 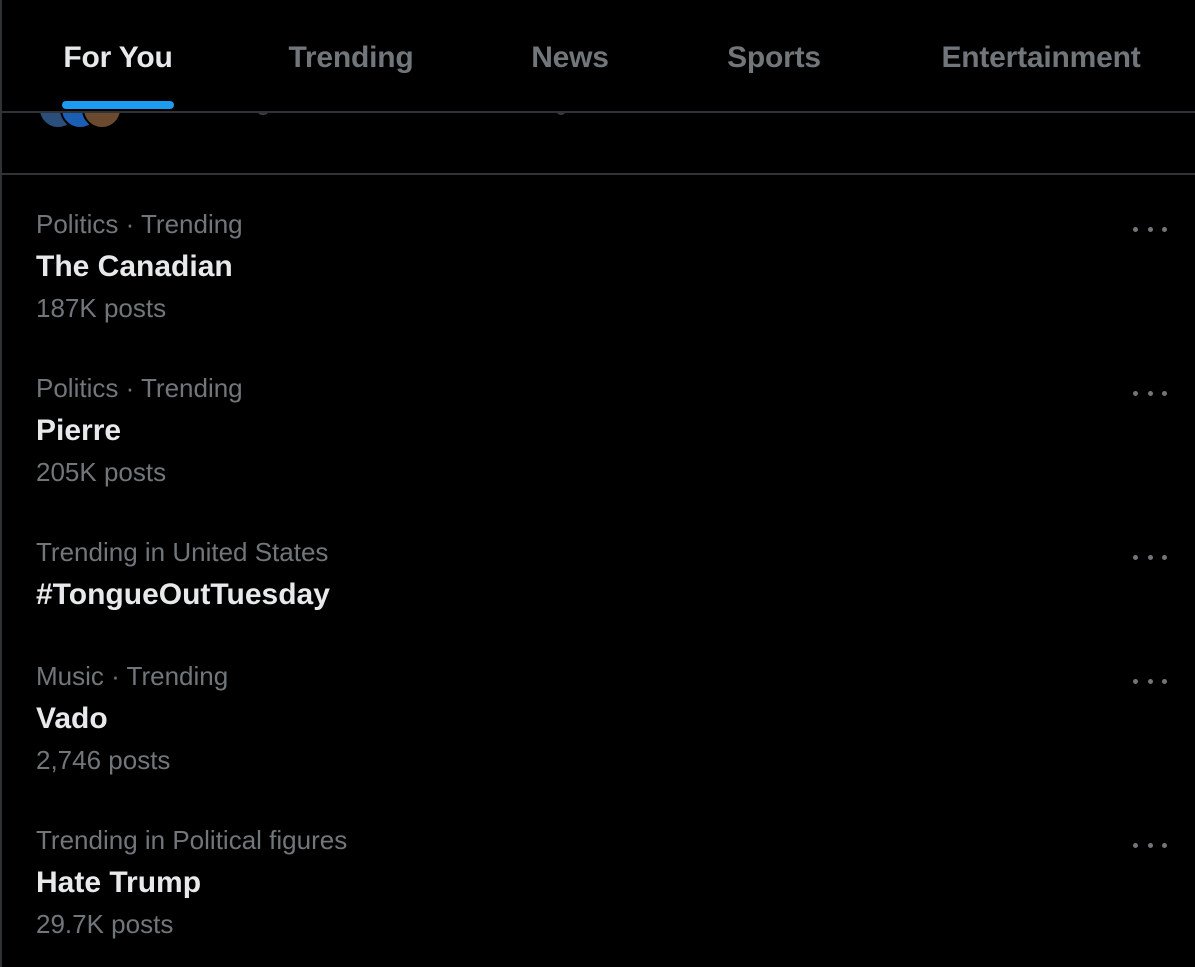 What do you see at coordinates (101, 308) in the screenshot?
I see `trend-post-count: 187K posts` at bounding box center [101, 308].